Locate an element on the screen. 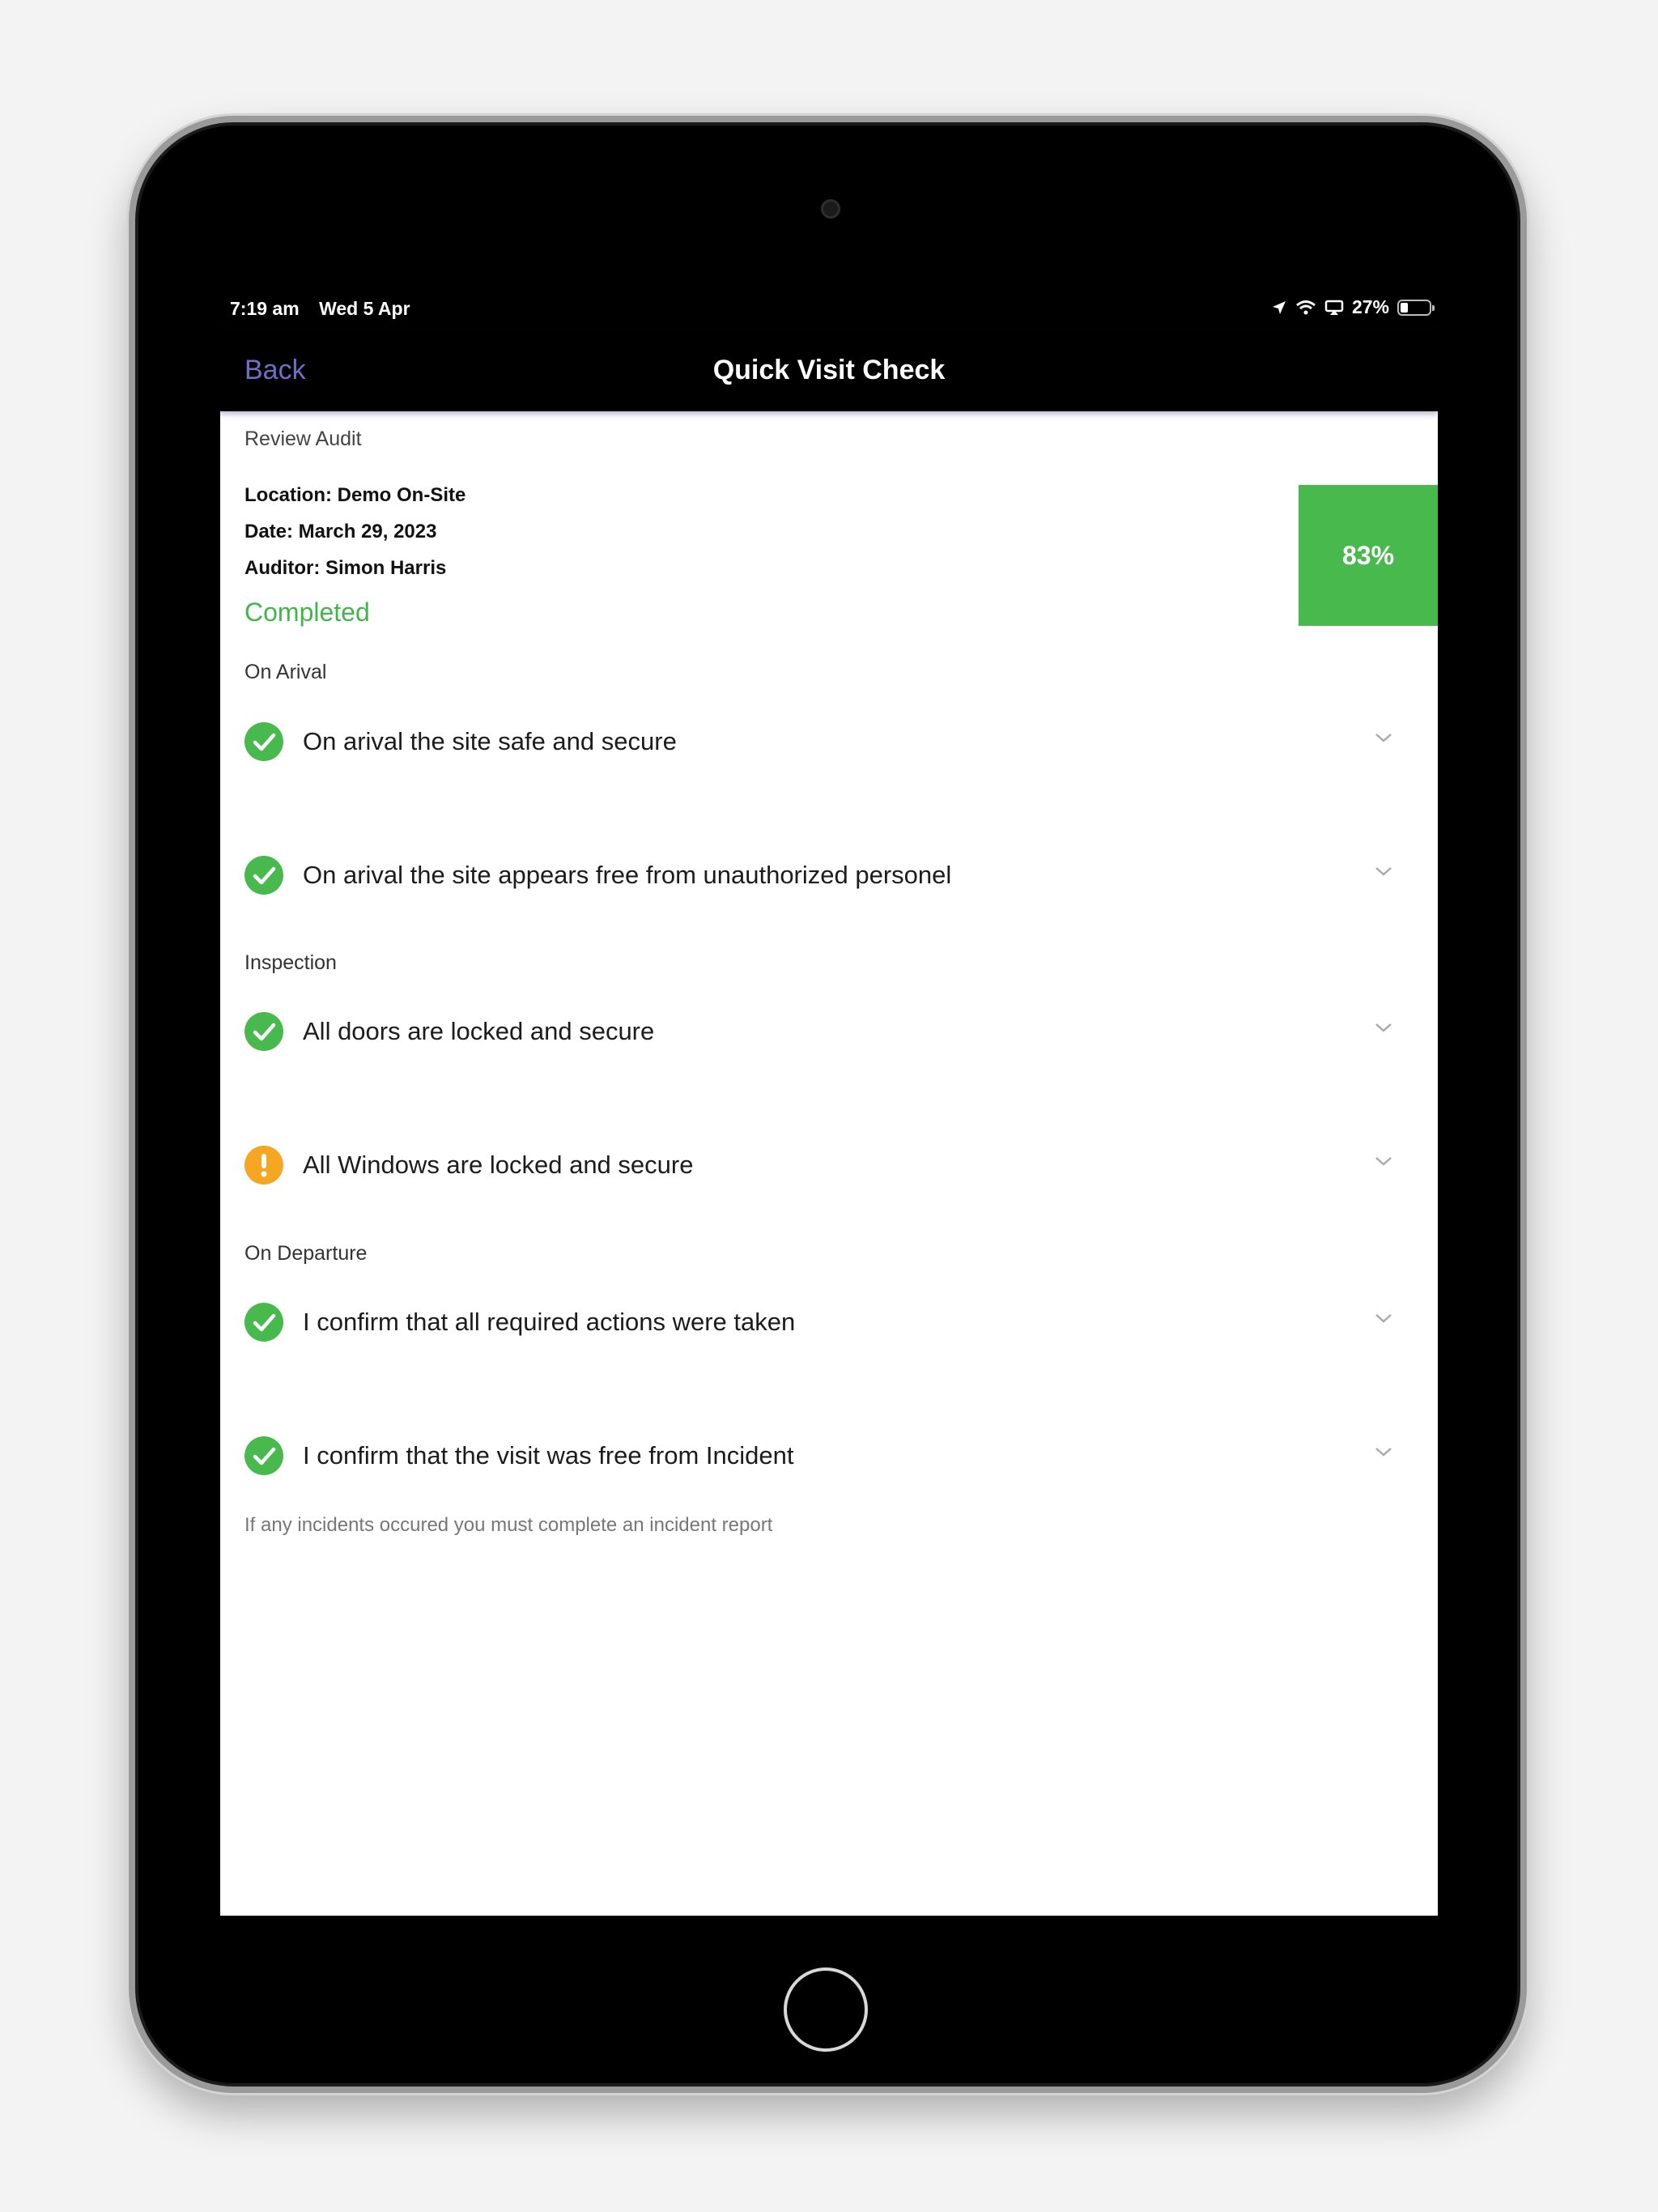 The width and height of the screenshot is (1658, 2212). section-label-on-departure: On Departure is located at coordinates (306, 1254).